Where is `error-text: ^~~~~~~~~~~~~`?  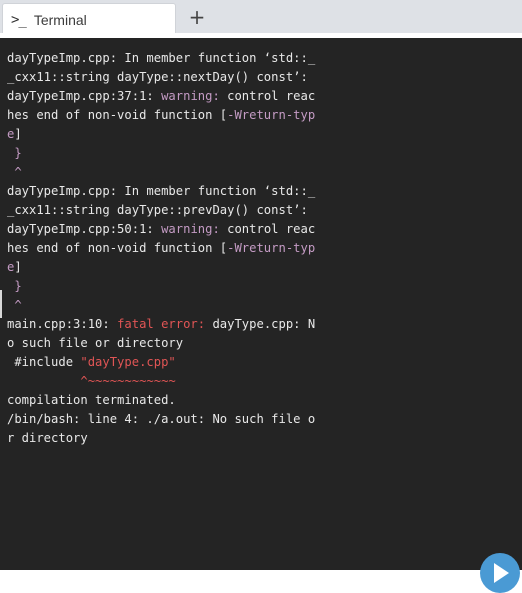
error-text: ^~~~~~~~~~~~~ is located at coordinates (91, 381).